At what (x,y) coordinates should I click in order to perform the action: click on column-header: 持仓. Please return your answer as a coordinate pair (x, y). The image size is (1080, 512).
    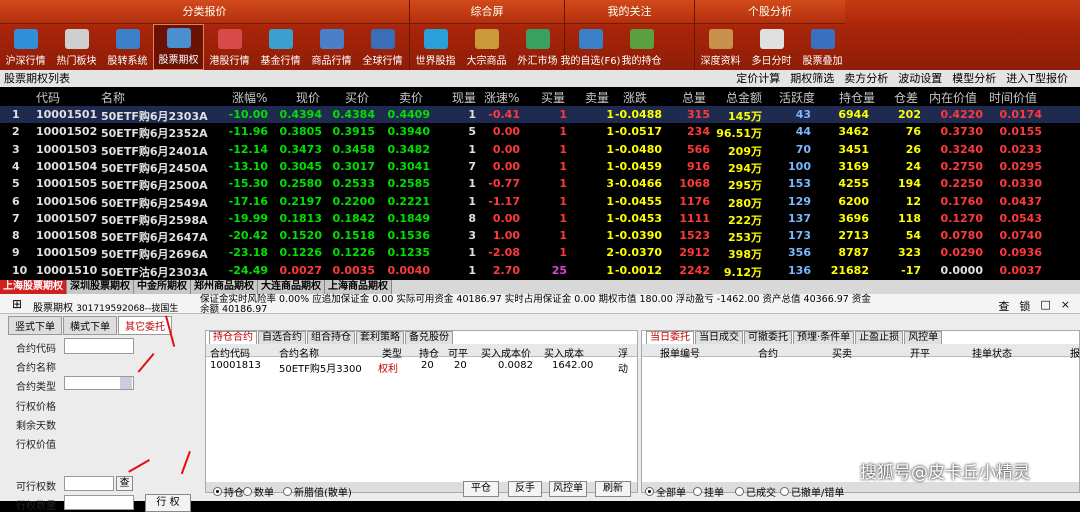
    Looking at the image, I should click on (429, 352).